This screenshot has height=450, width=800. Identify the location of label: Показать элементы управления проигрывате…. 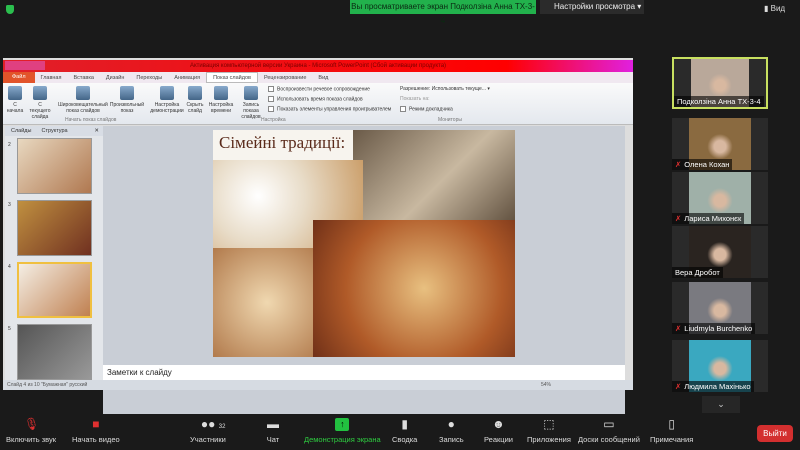
(334, 109).